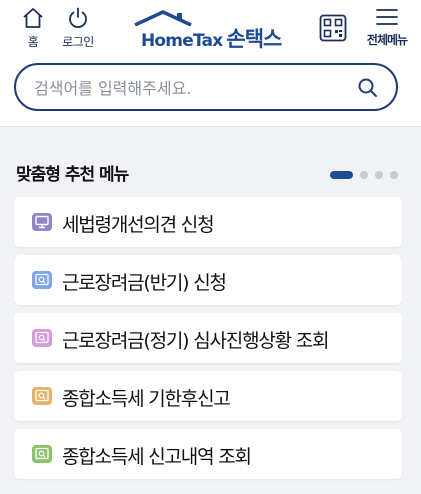 The image size is (421, 494). Describe the element at coordinates (368, 88) in the screenshot. I see `search-icon` at that location.